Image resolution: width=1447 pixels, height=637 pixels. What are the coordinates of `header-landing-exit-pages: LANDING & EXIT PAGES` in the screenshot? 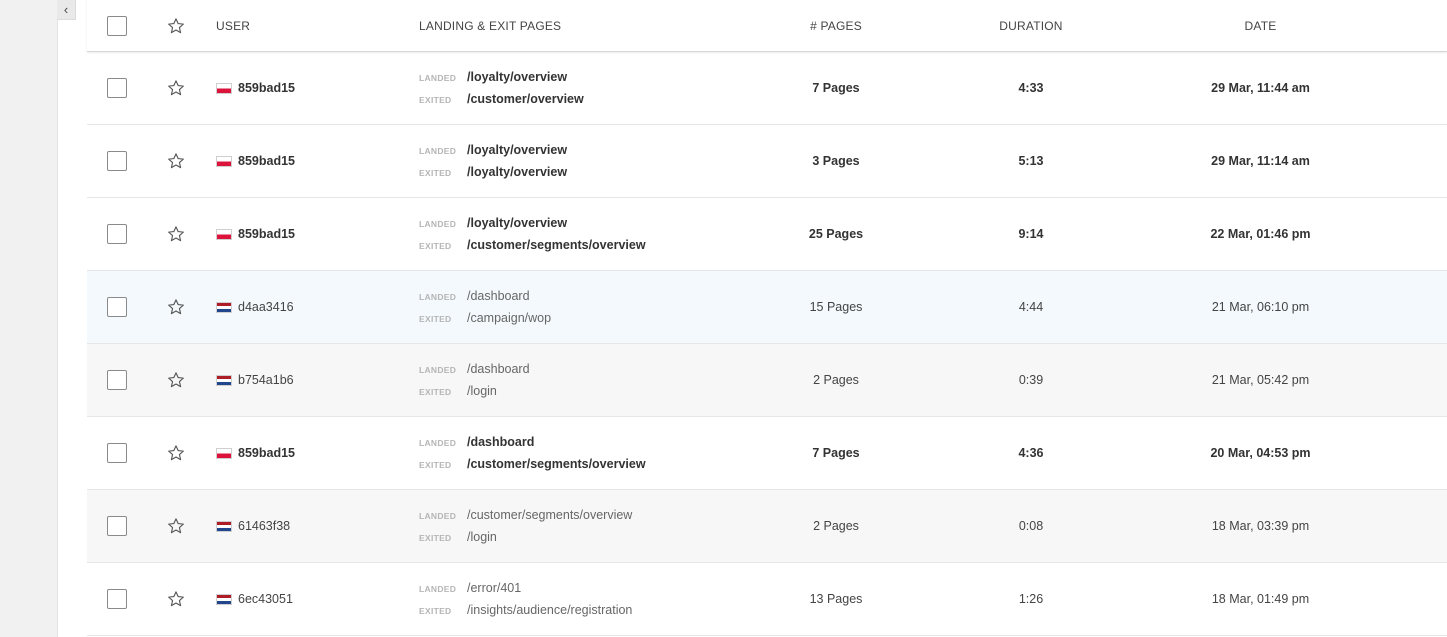 It's located at (583, 26).